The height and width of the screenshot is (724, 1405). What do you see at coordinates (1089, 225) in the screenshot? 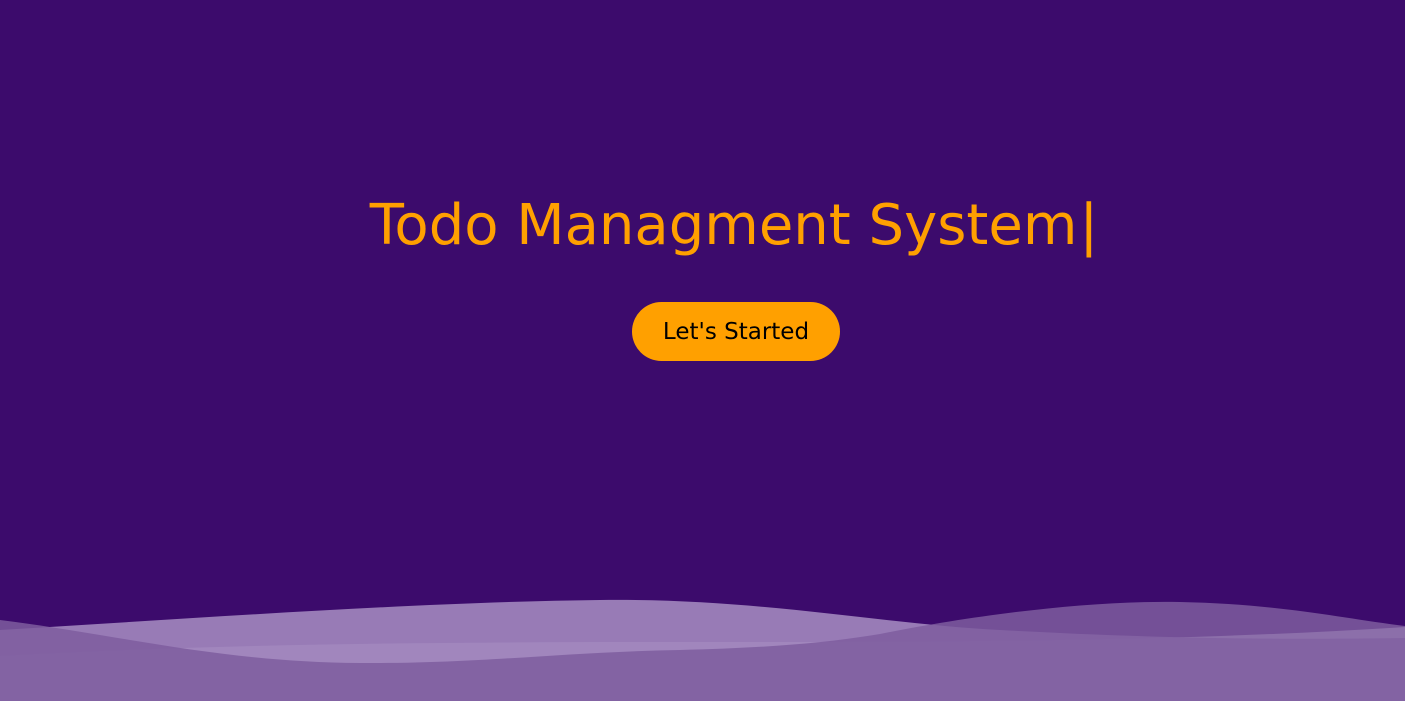
I see `typing-cursor: |` at bounding box center [1089, 225].